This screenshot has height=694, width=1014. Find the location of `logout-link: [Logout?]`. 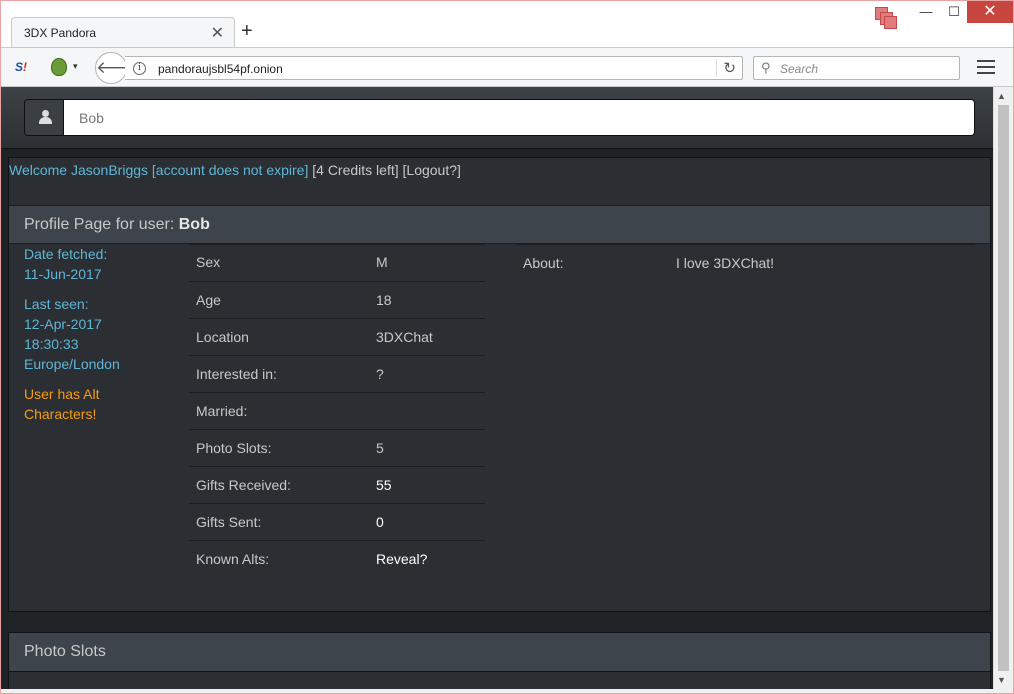

logout-link: [Logout?] is located at coordinates (432, 170).